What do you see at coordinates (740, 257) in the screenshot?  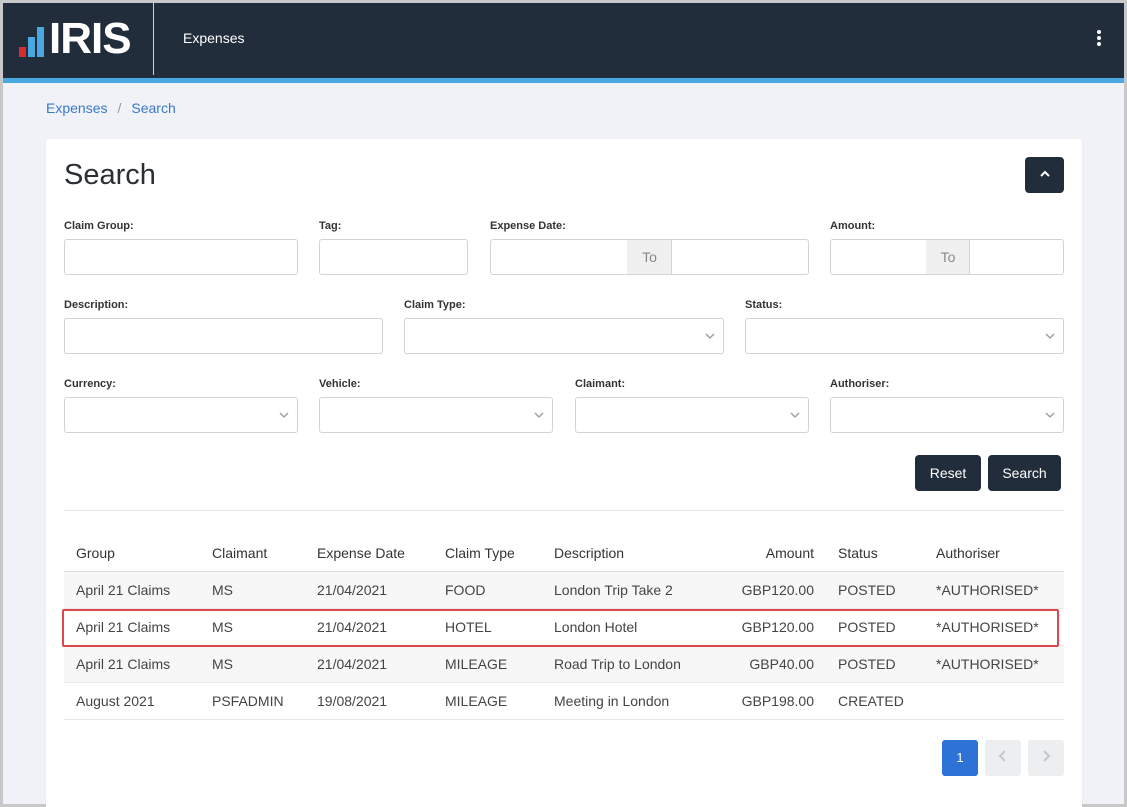 I see `expense-date-to-input` at bounding box center [740, 257].